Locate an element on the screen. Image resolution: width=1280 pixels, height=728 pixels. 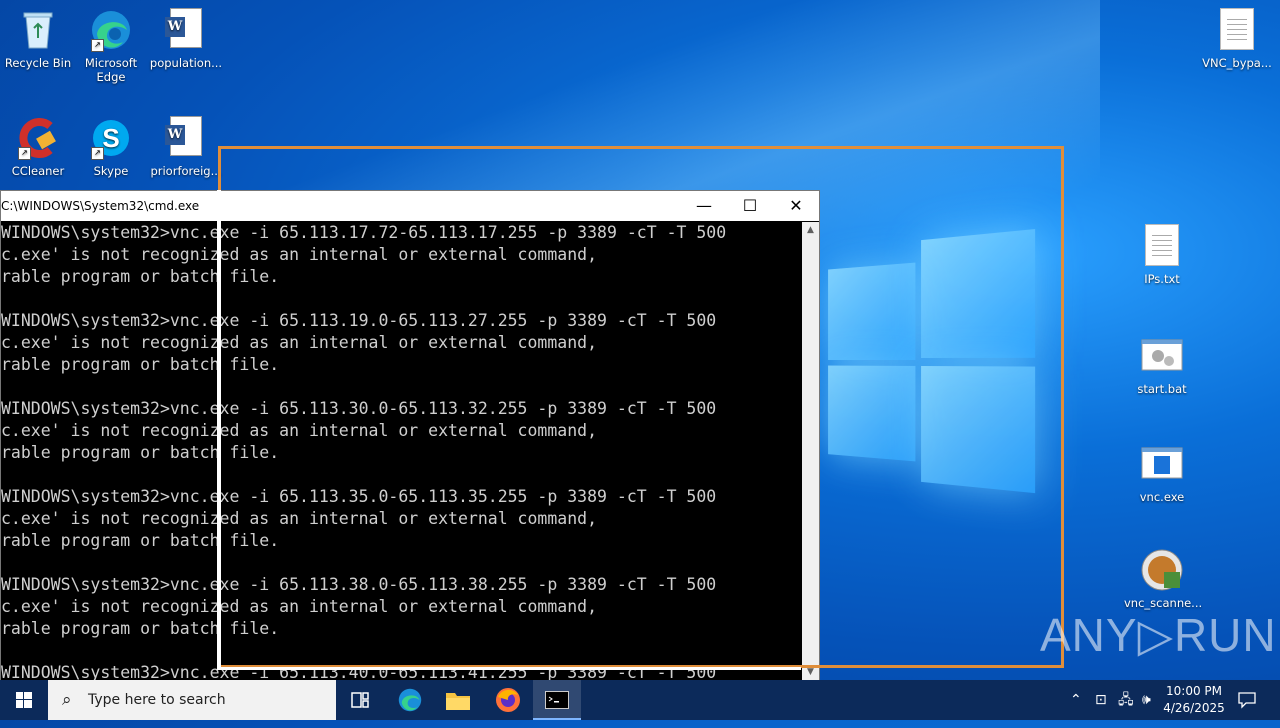
desktop-icon-start-bat: start.bat is located at coordinates (1162, 365).